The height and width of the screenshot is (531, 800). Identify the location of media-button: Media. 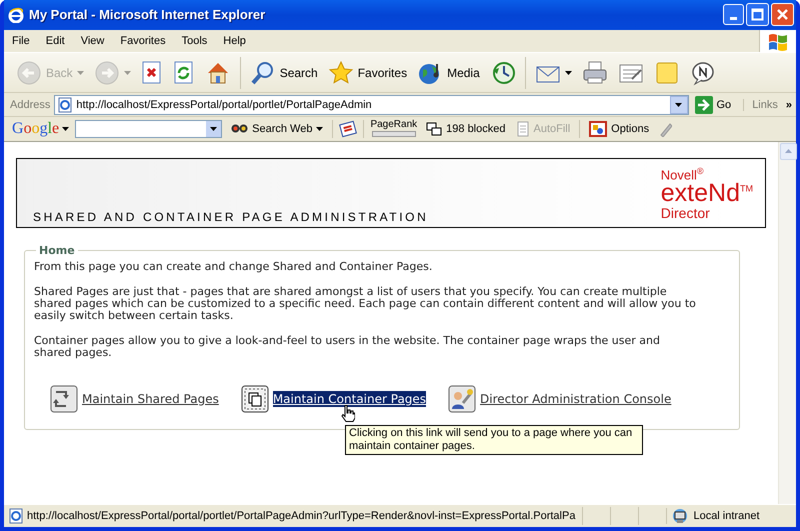
(448, 73).